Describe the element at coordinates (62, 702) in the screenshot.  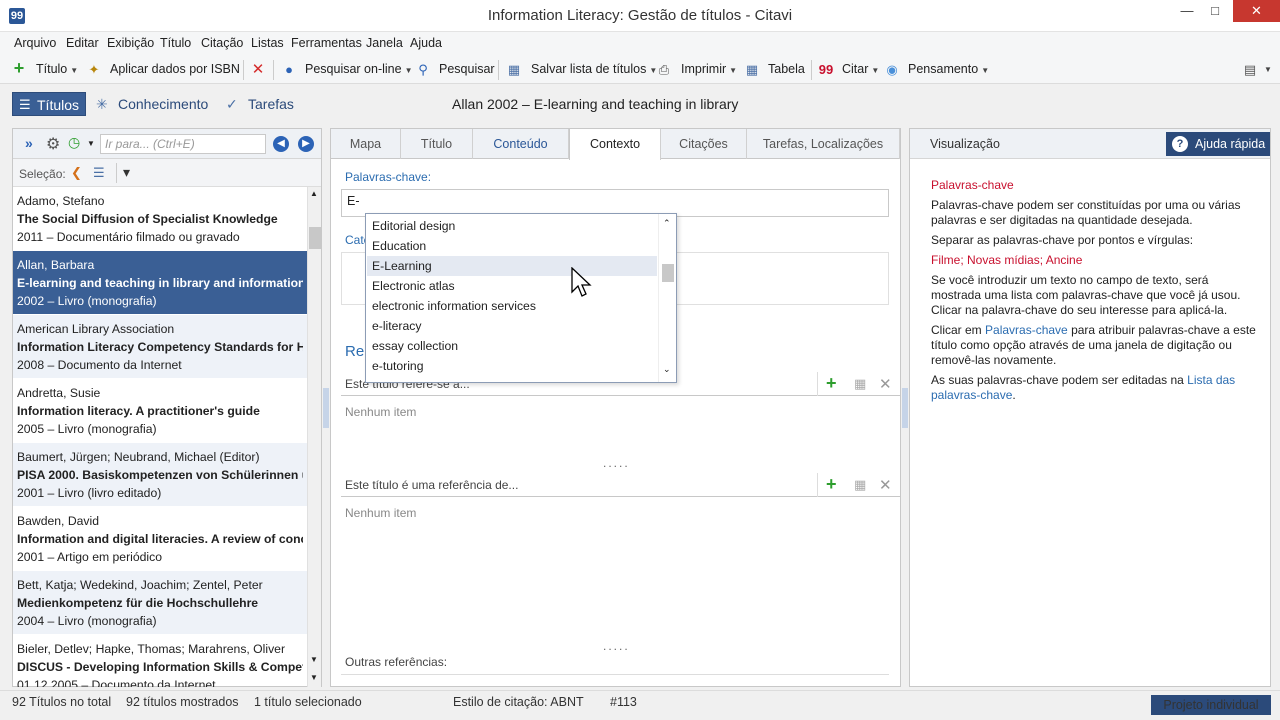
I see `status-total: 92 Títulos no total` at that location.